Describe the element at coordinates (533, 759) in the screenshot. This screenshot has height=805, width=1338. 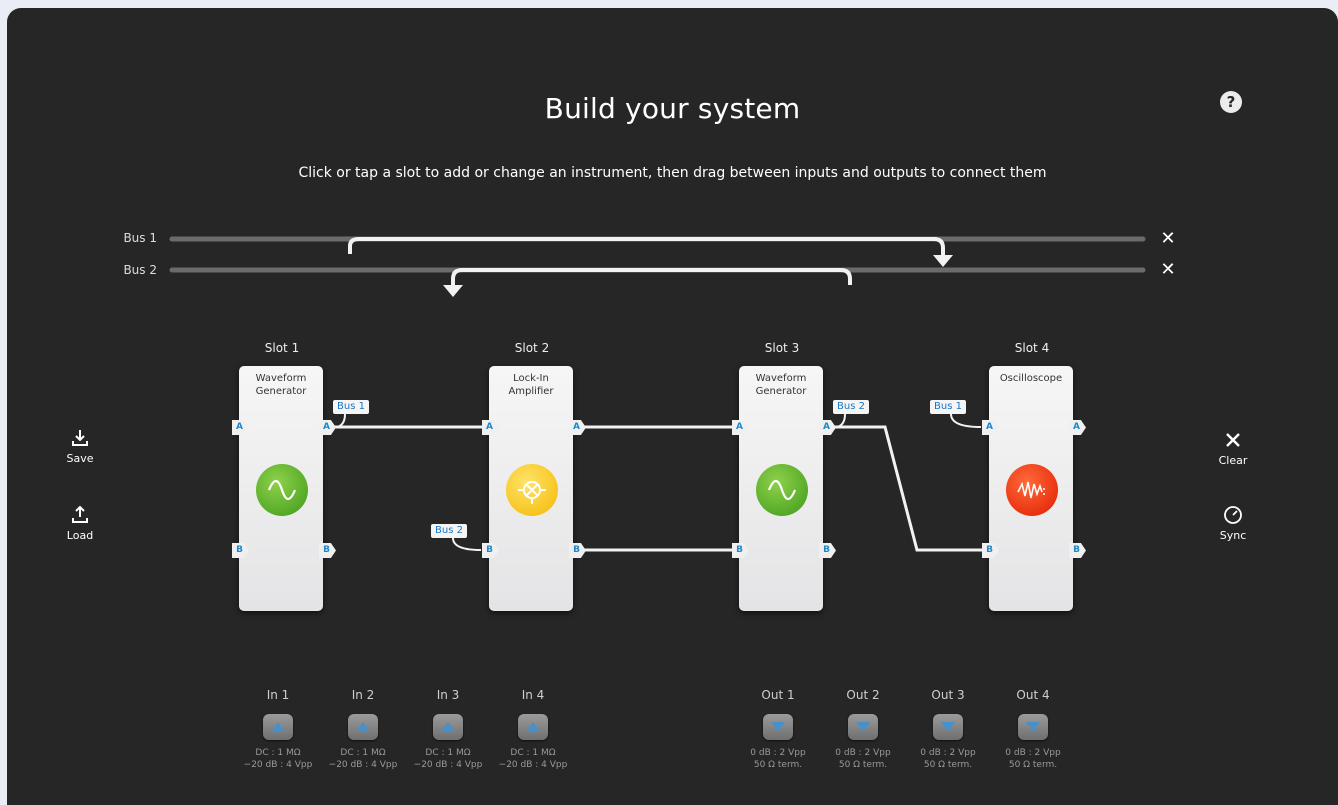
I see `input-4-settings: DC : 1 MΩ −20 dB : 4 Vpp` at that location.